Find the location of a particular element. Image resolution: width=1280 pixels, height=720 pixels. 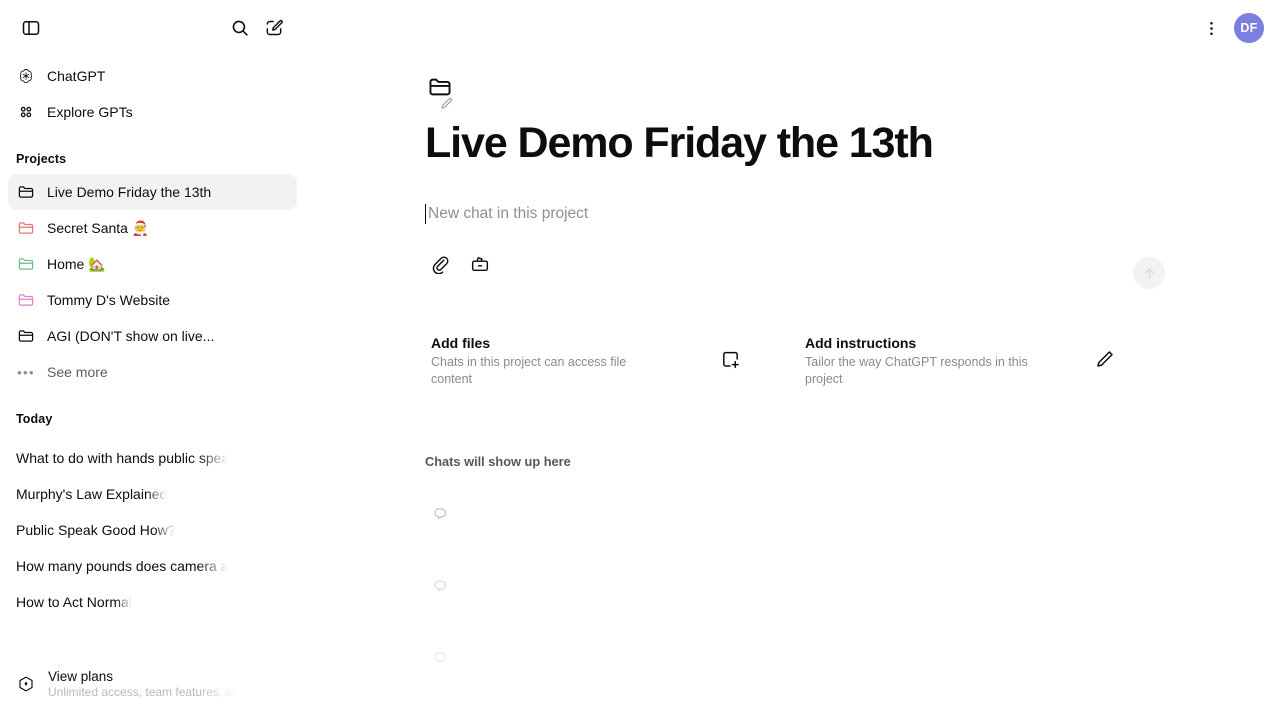

chat-title: What to do with hands public speaking is located at coordinates (122, 458).